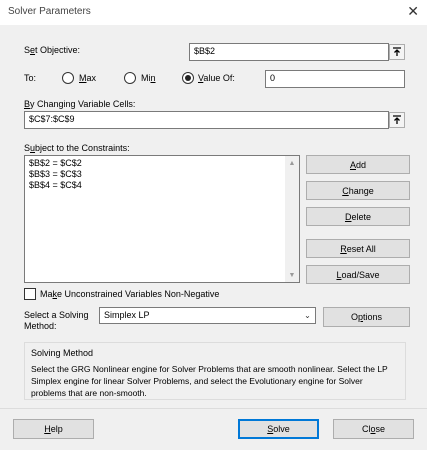 This screenshot has height=450, width=427. What do you see at coordinates (30, 78) in the screenshot?
I see `to-label: To:` at bounding box center [30, 78].